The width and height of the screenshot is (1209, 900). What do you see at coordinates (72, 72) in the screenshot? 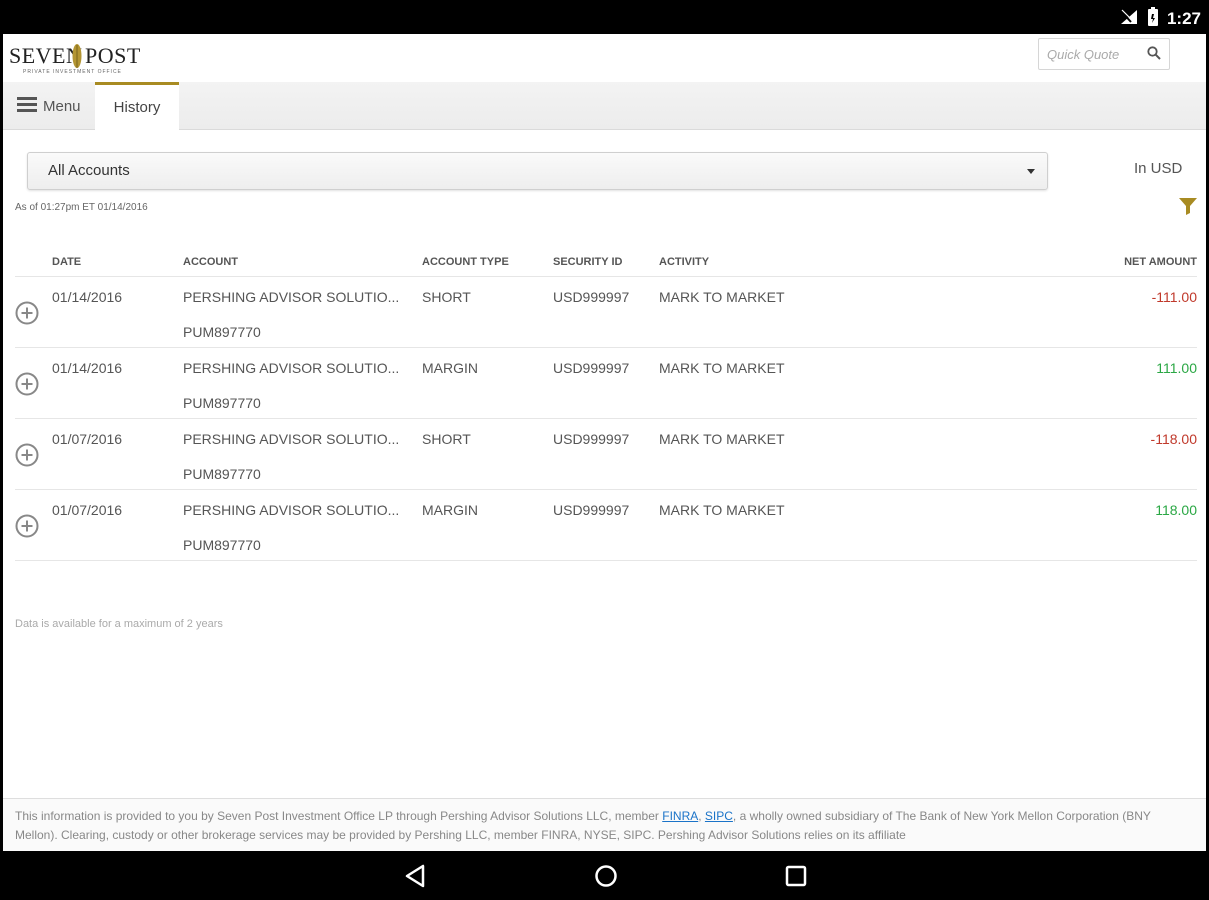
I see `logo-subtitle: PRIVATE INVESTMENT OFFICE` at bounding box center [72, 72].